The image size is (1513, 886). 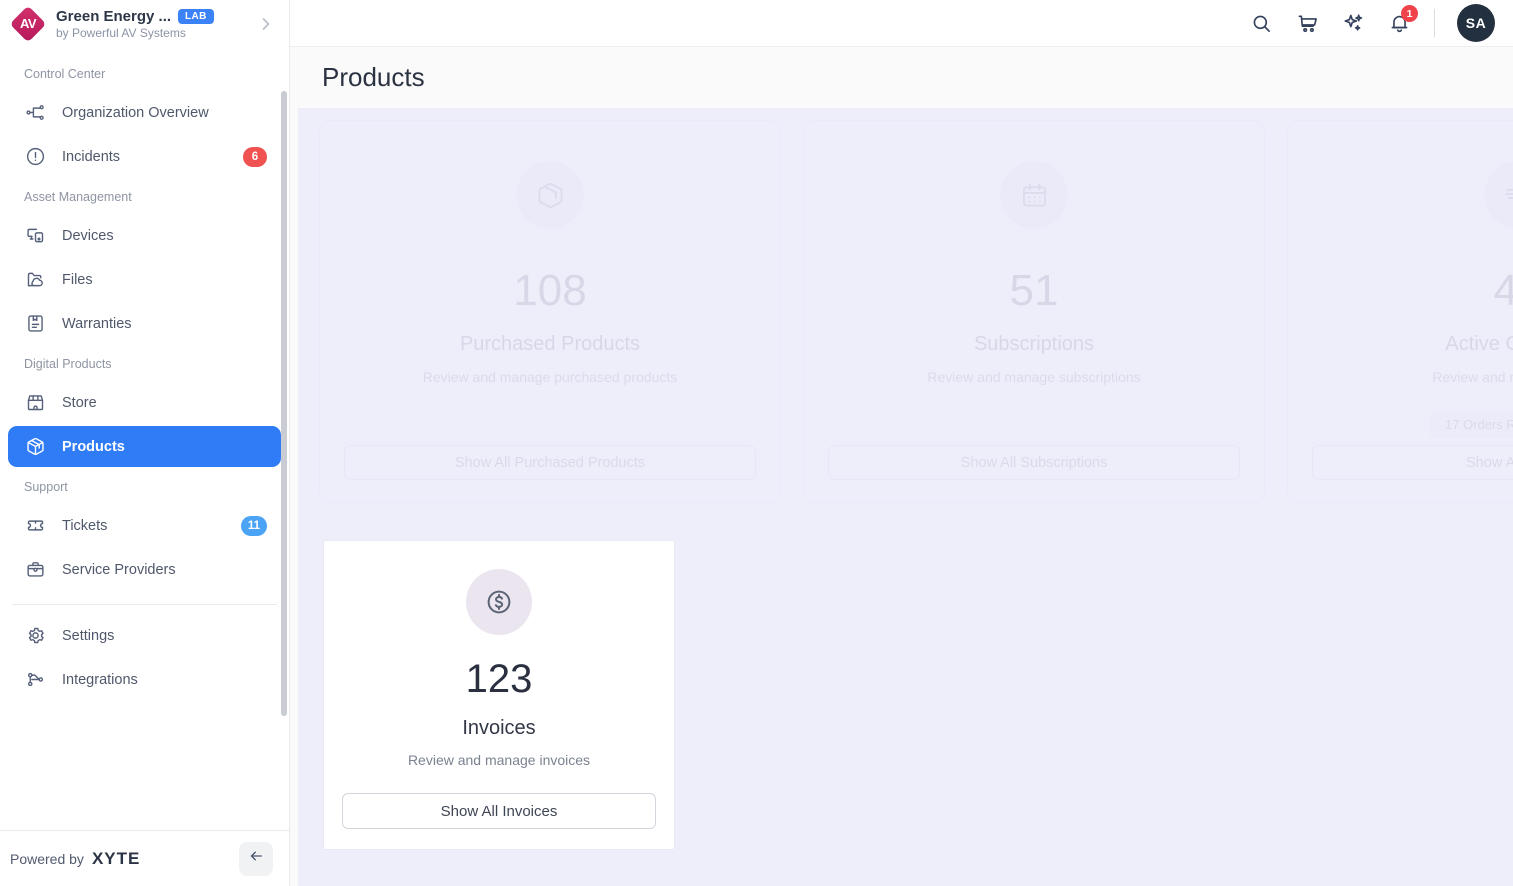 I want to click on org-chart-icon, so click(x=35, y=113).